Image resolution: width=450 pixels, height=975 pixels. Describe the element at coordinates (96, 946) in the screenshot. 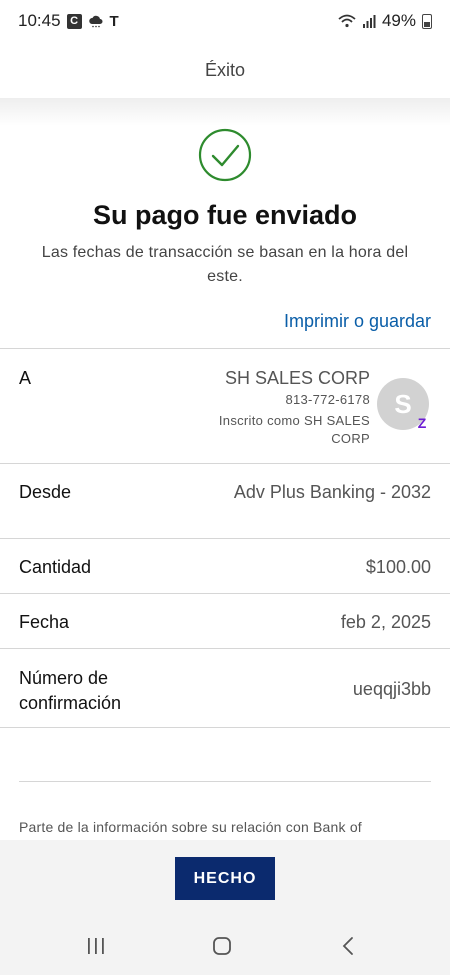

I see `recent-apps-icon` at that location.